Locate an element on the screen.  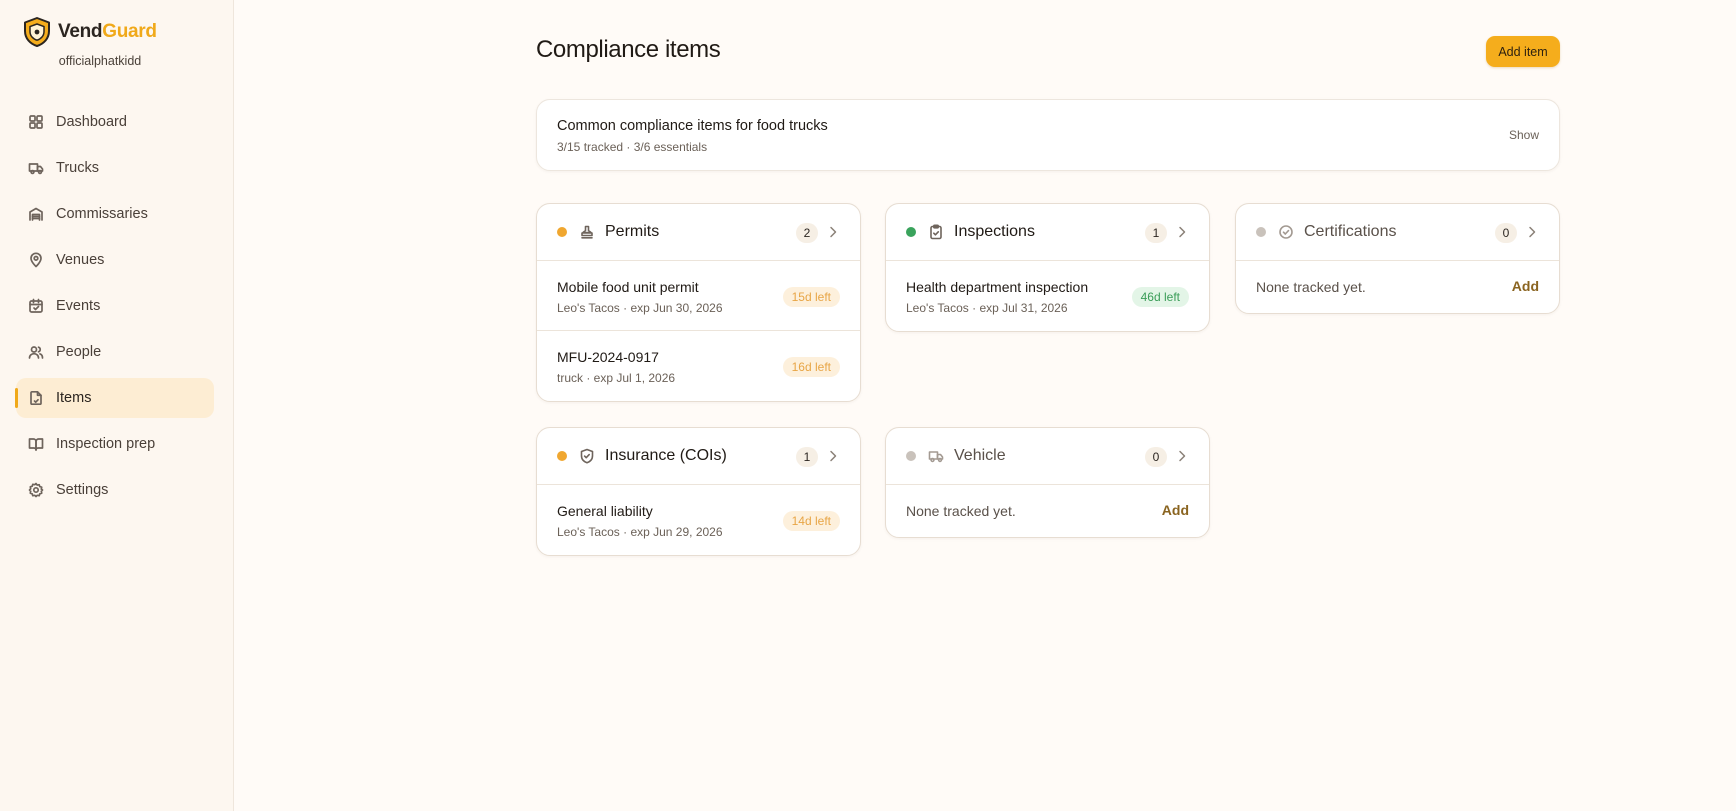
card-title: Inspections is located at coordinates (994, 231).